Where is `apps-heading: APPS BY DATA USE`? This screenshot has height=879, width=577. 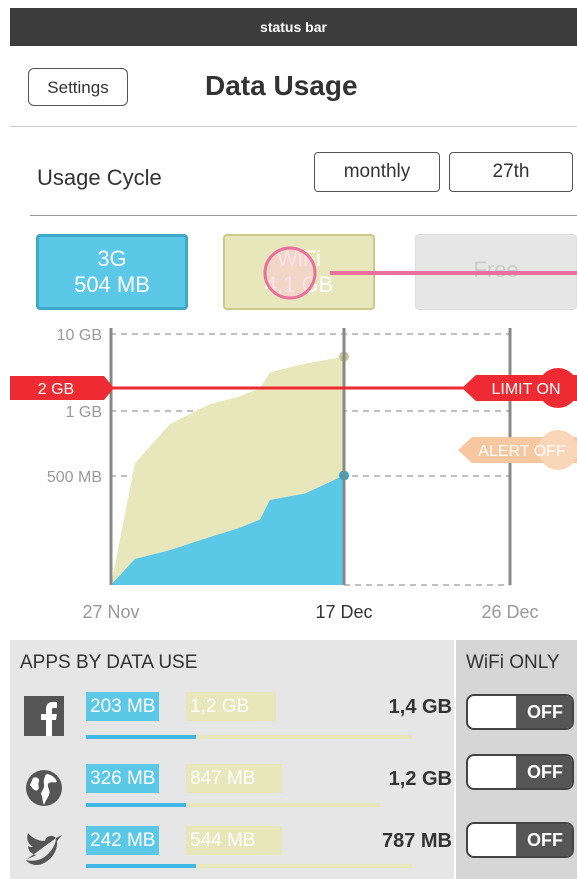 apps-heading: APPS BY DATA USE is located at coordinates (109, 662).